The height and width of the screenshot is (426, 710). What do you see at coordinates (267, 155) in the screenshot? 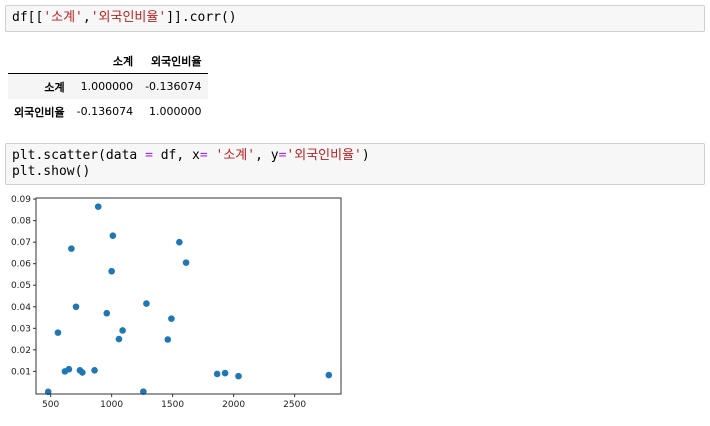
I see `code-token: , y` at bounding box center [267, 155].